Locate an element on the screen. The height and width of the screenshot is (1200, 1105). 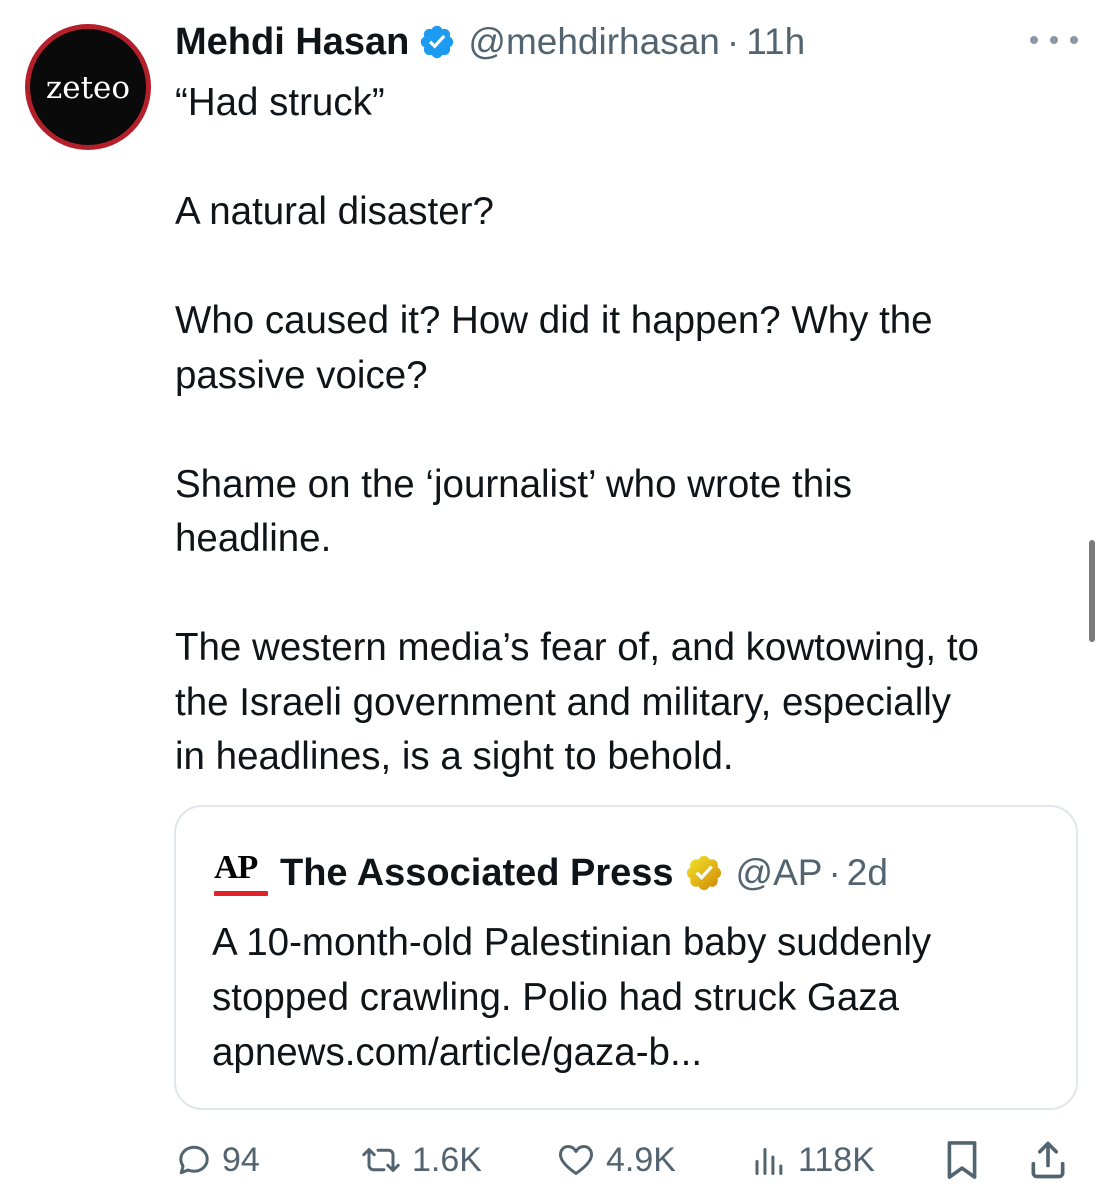
tweet-header: Mehdi Hasan @mehdirhasan · 11h is located at coordinates (490, 42).